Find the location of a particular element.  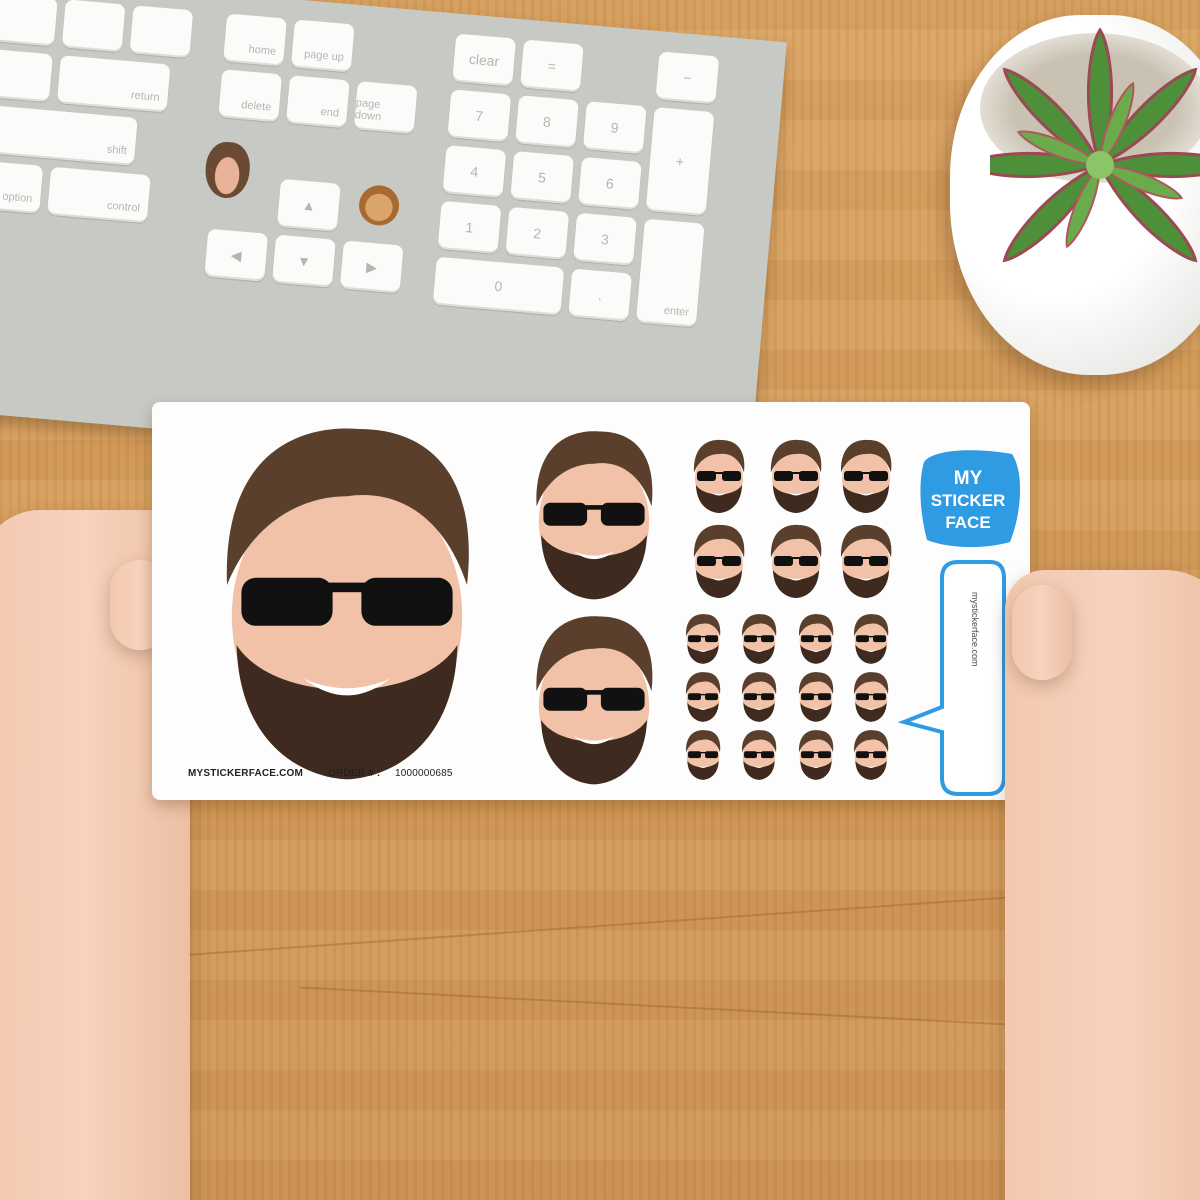

order-number: 1000000685 is located at coordinates (424, 773).